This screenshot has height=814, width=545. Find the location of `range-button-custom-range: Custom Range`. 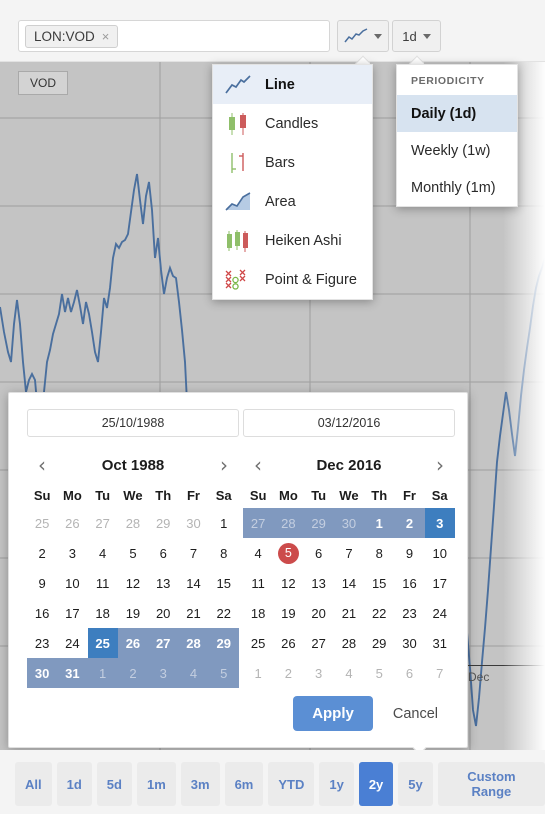

range-button-custom-range: Custom Range is located at coordinates (491, 784).